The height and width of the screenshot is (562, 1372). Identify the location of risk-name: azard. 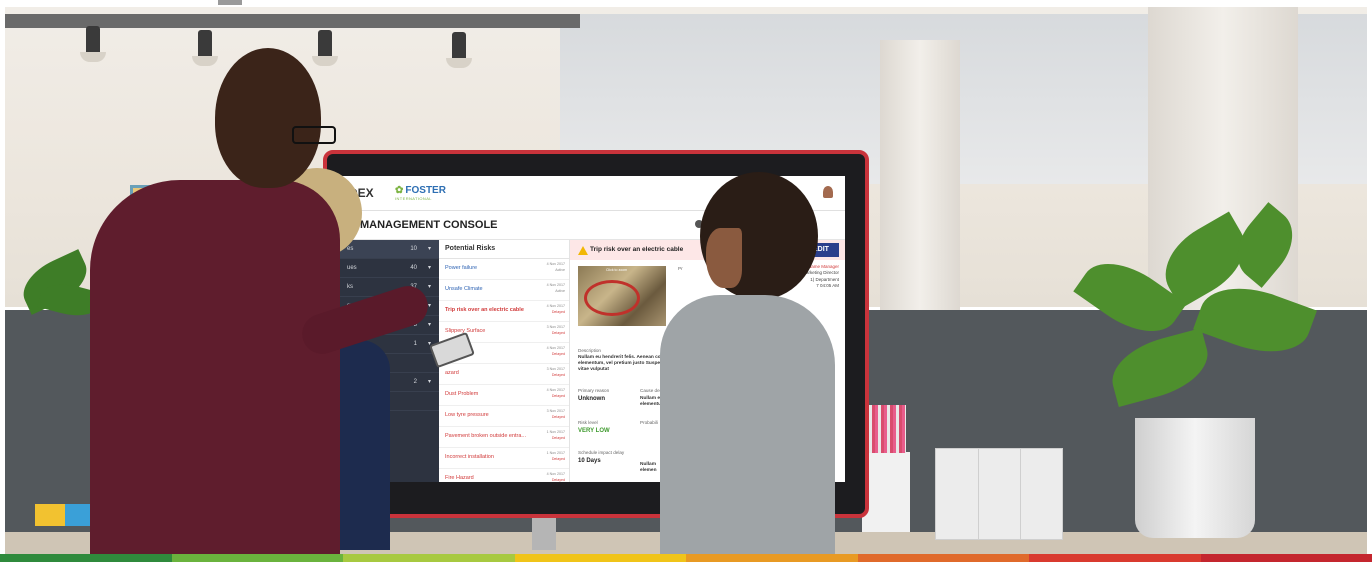
(452, 373).